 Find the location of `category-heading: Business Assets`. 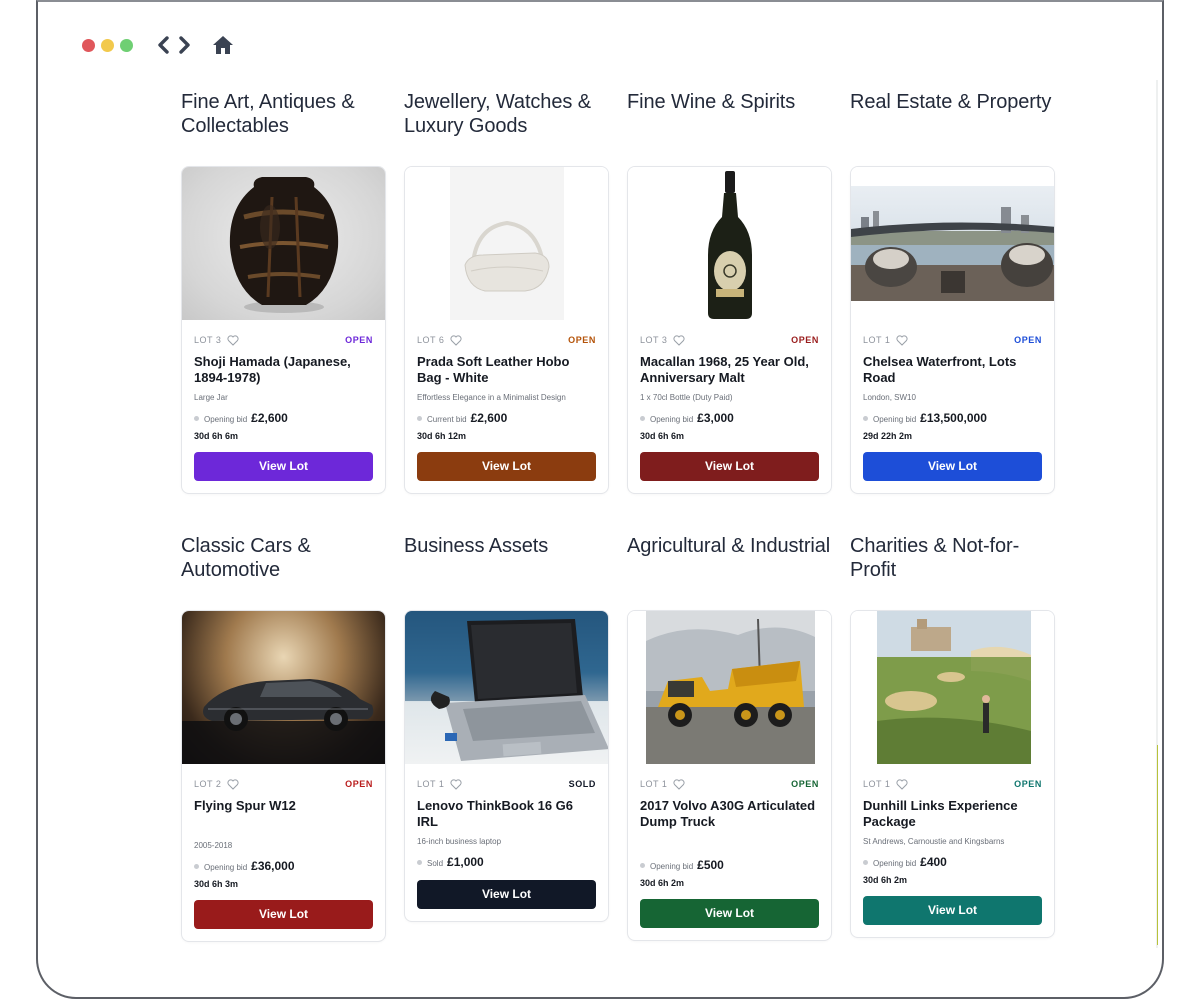

category-heading: Business Assets is located at coordinates (506, 572).